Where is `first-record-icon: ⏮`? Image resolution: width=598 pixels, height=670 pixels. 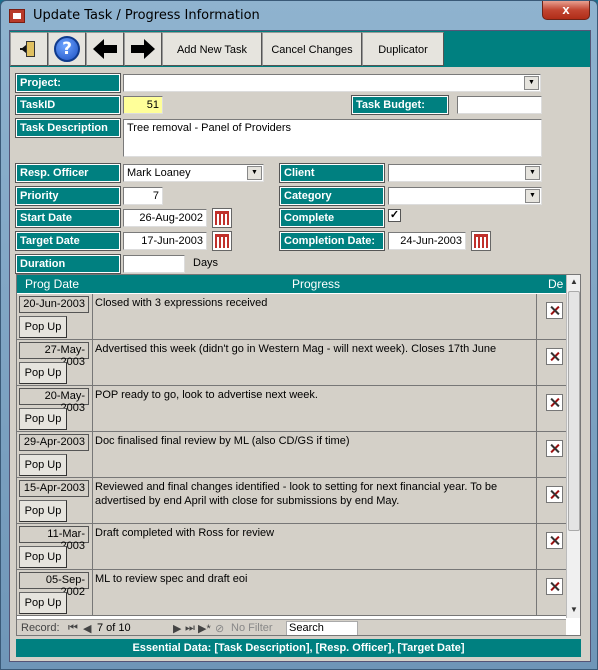
first-record-icon: ⏮ is located at coordinates (73, 628).